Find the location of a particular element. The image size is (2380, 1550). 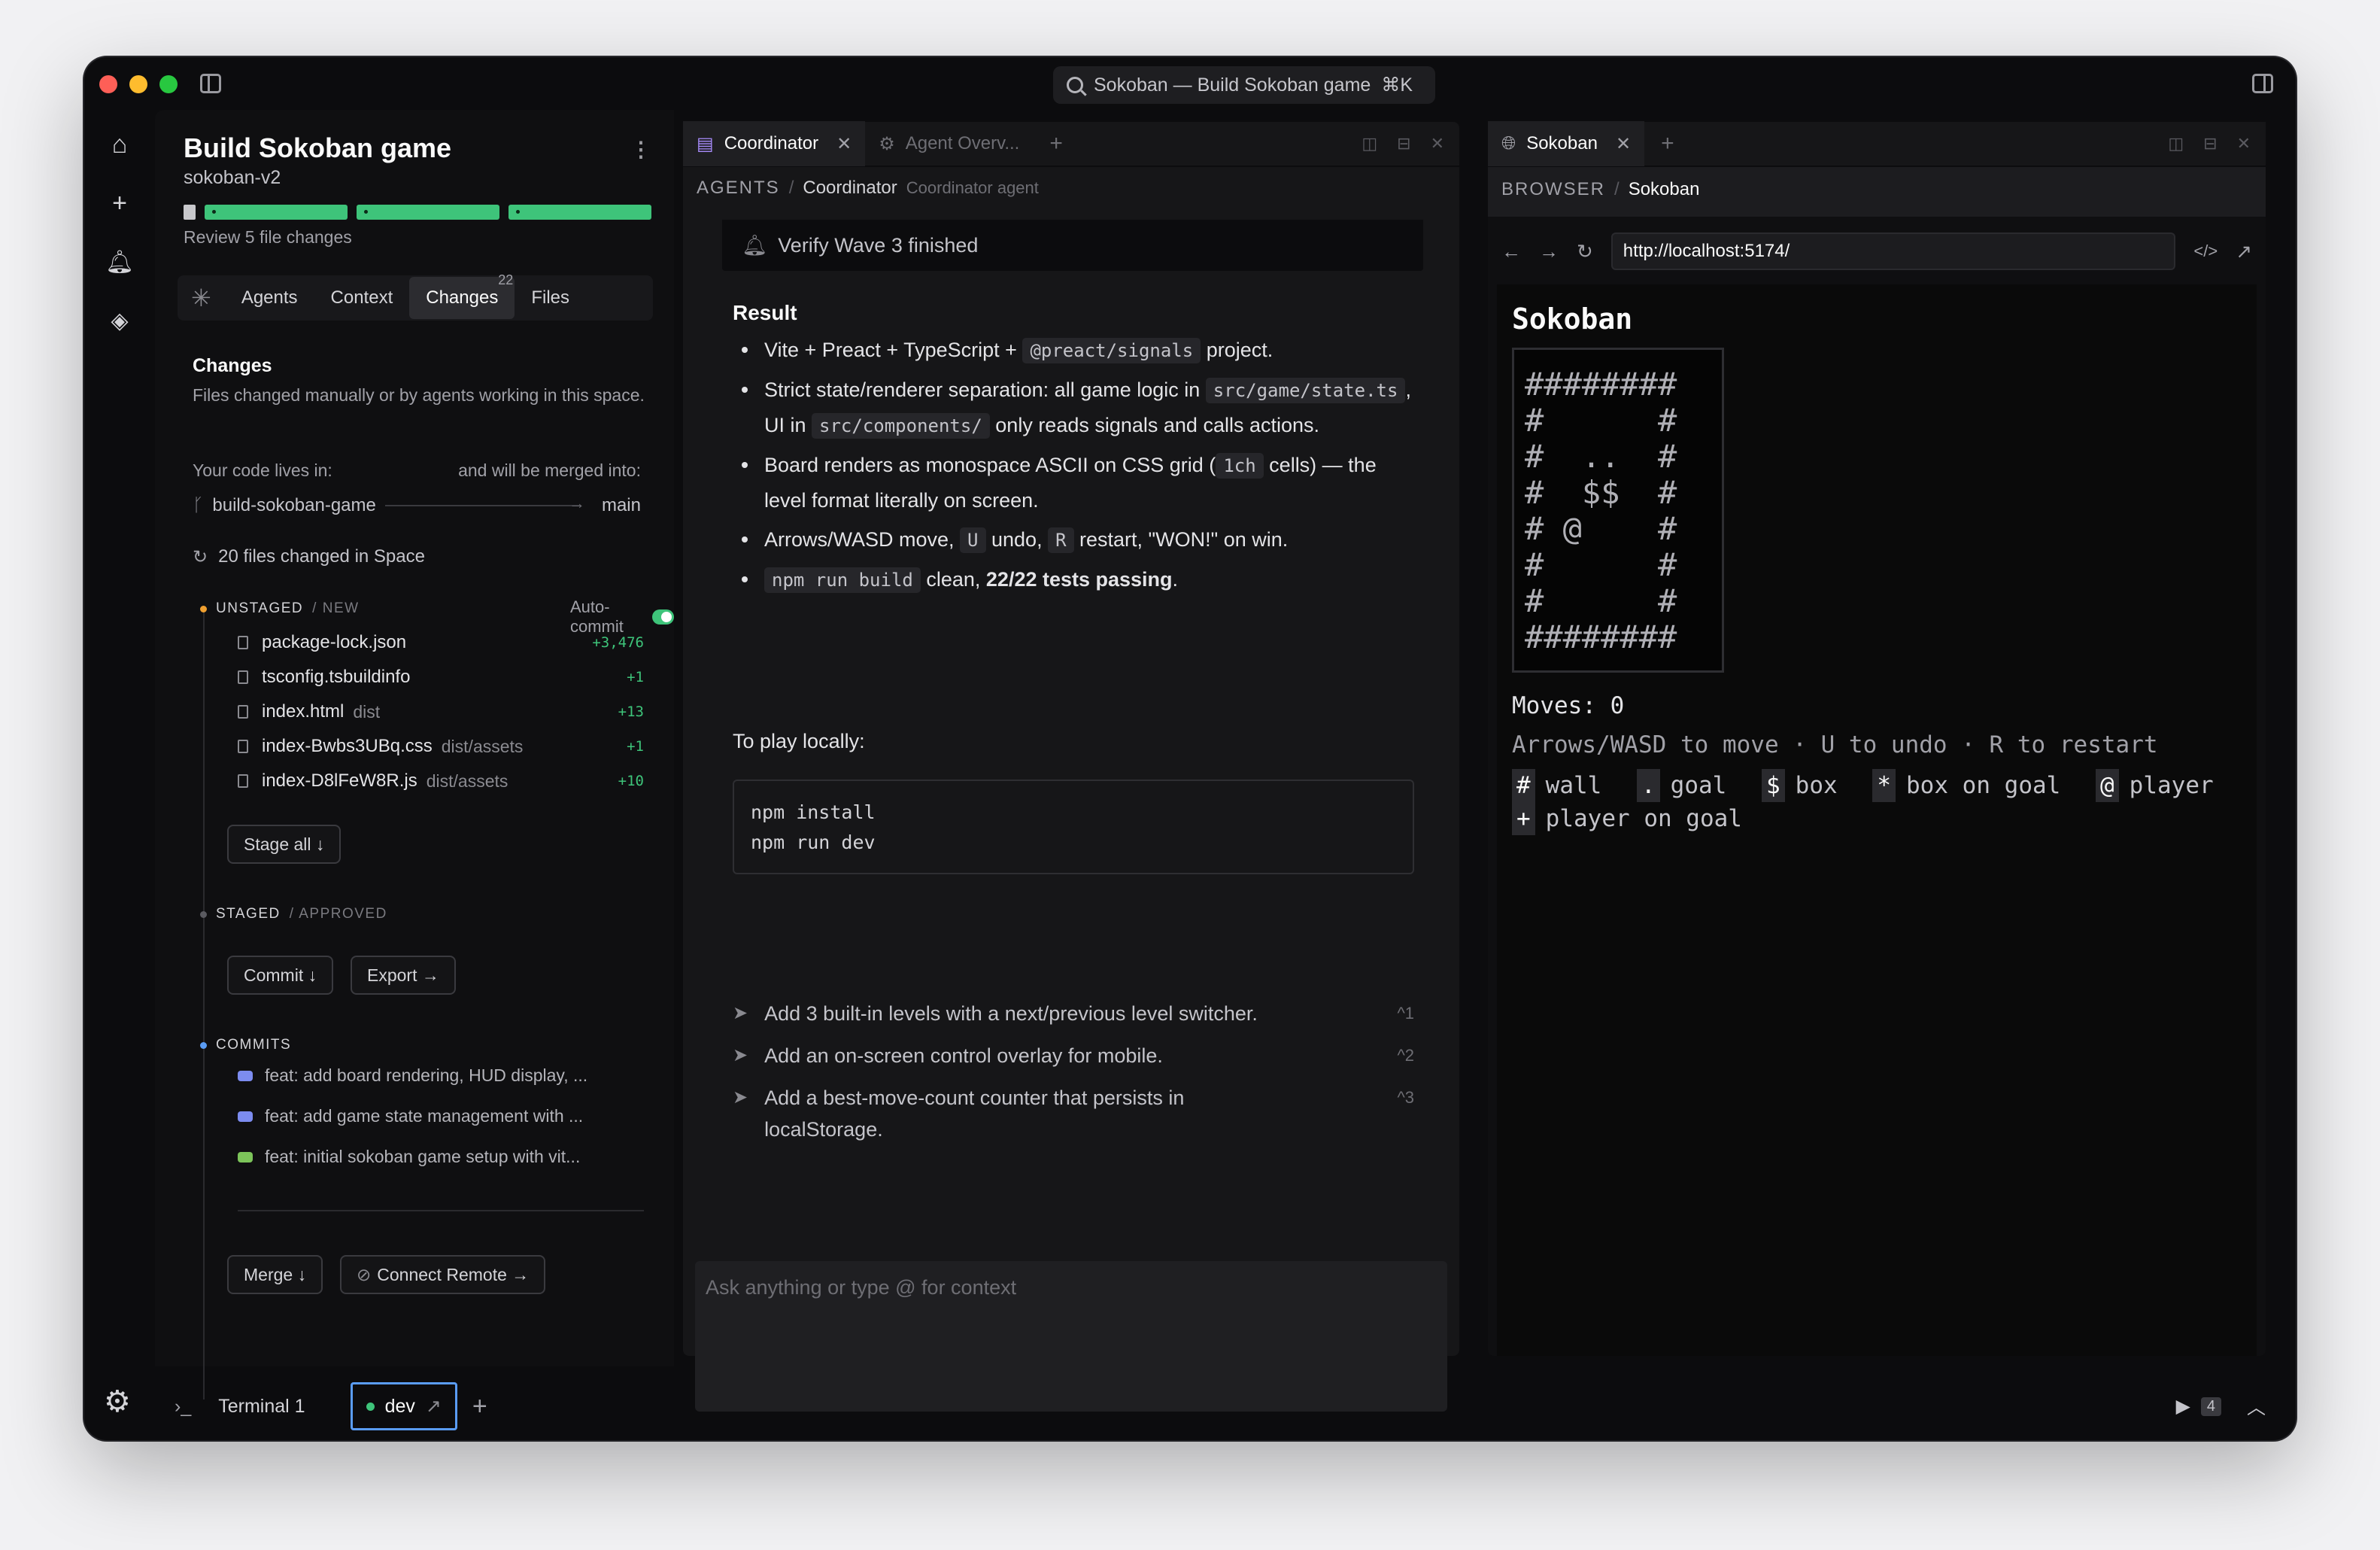

merge-button: Merge ↓ is located at coordinates (275, 1274).